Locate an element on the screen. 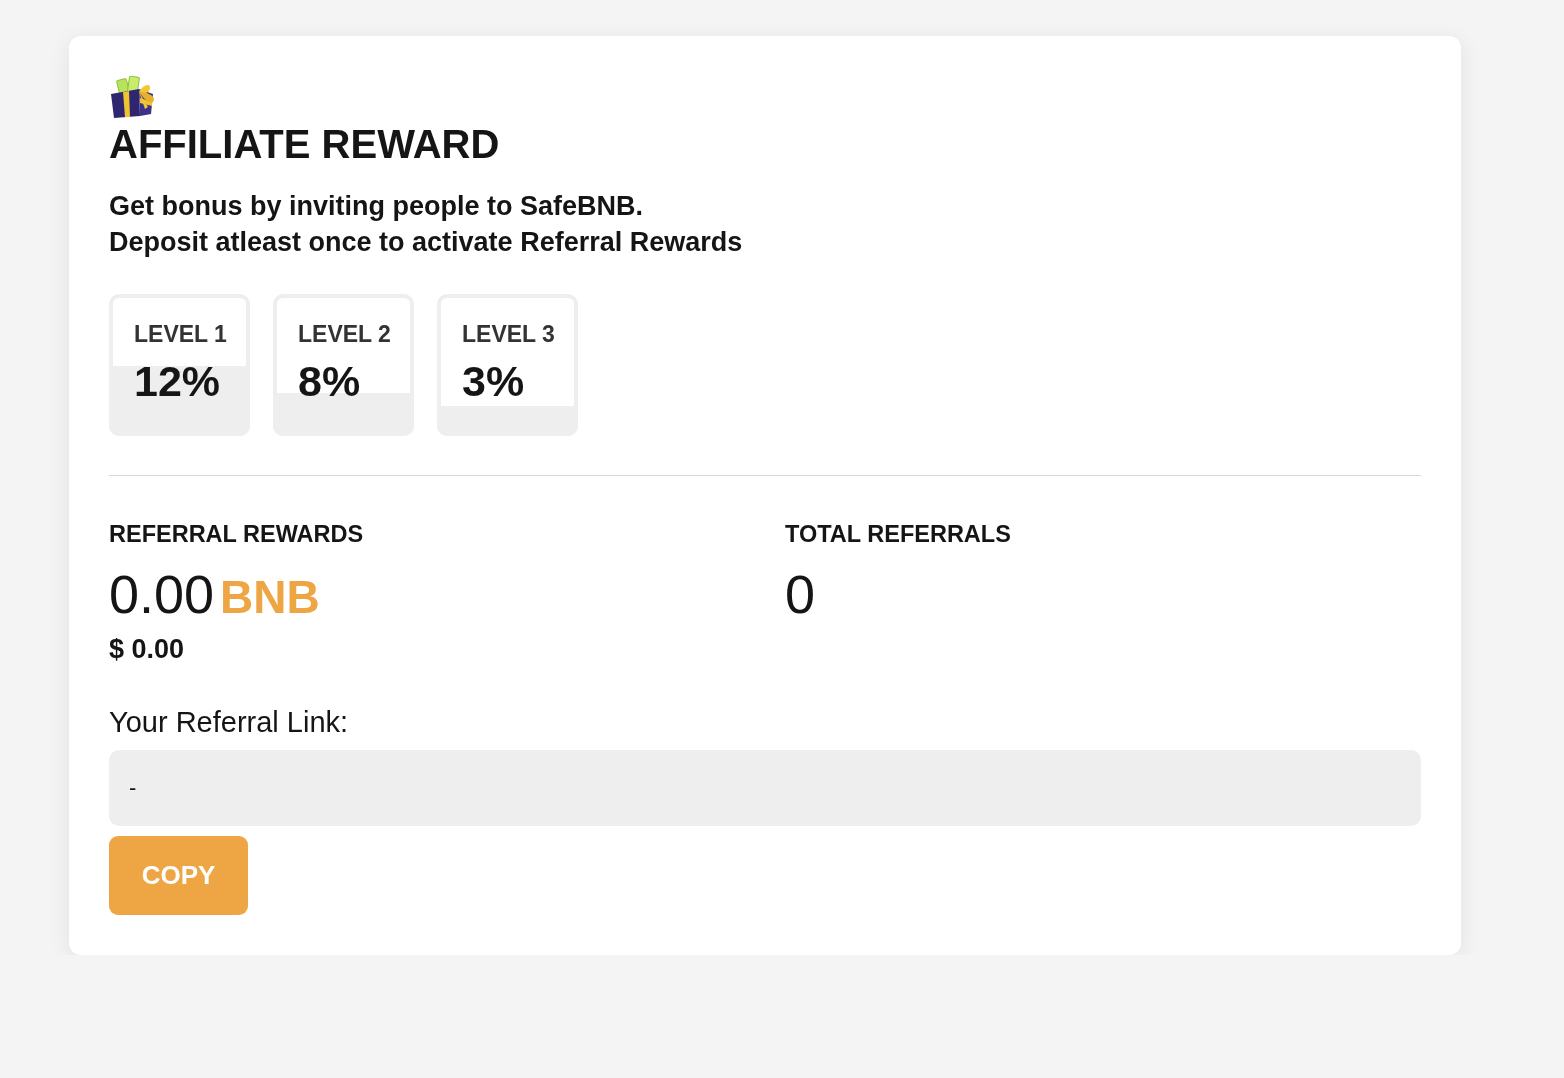 Image resolution: width=1564 pixels, height=1078 pixels. level-percent: 12% is located at coordinates (178, 381).